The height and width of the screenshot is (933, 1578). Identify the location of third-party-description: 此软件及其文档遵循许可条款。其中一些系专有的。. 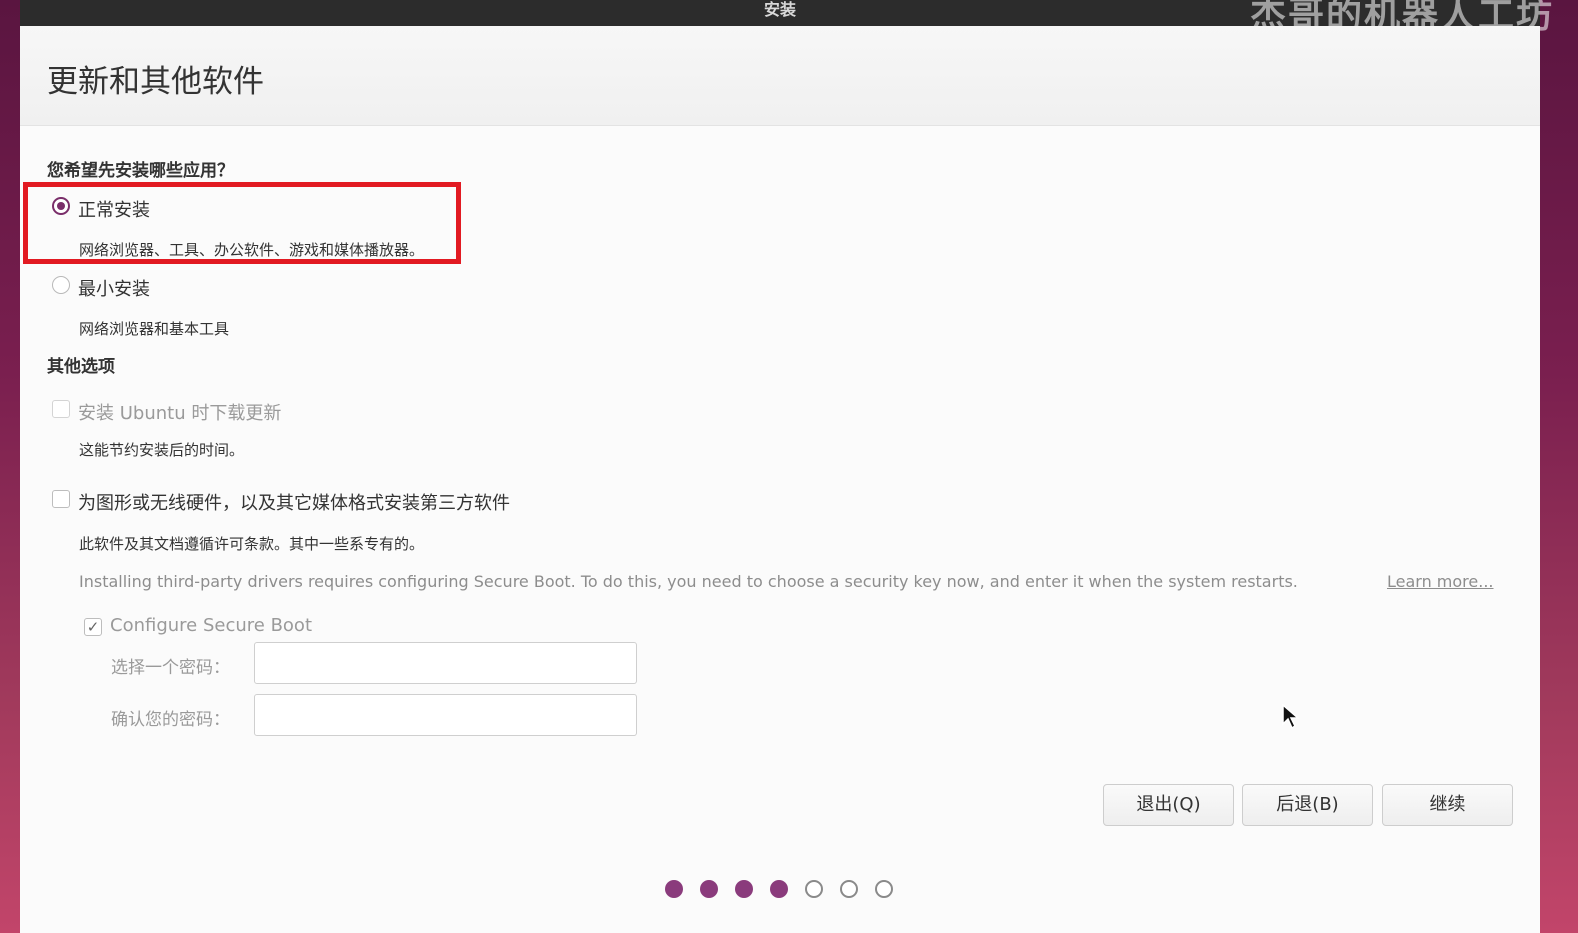
(252, 544).